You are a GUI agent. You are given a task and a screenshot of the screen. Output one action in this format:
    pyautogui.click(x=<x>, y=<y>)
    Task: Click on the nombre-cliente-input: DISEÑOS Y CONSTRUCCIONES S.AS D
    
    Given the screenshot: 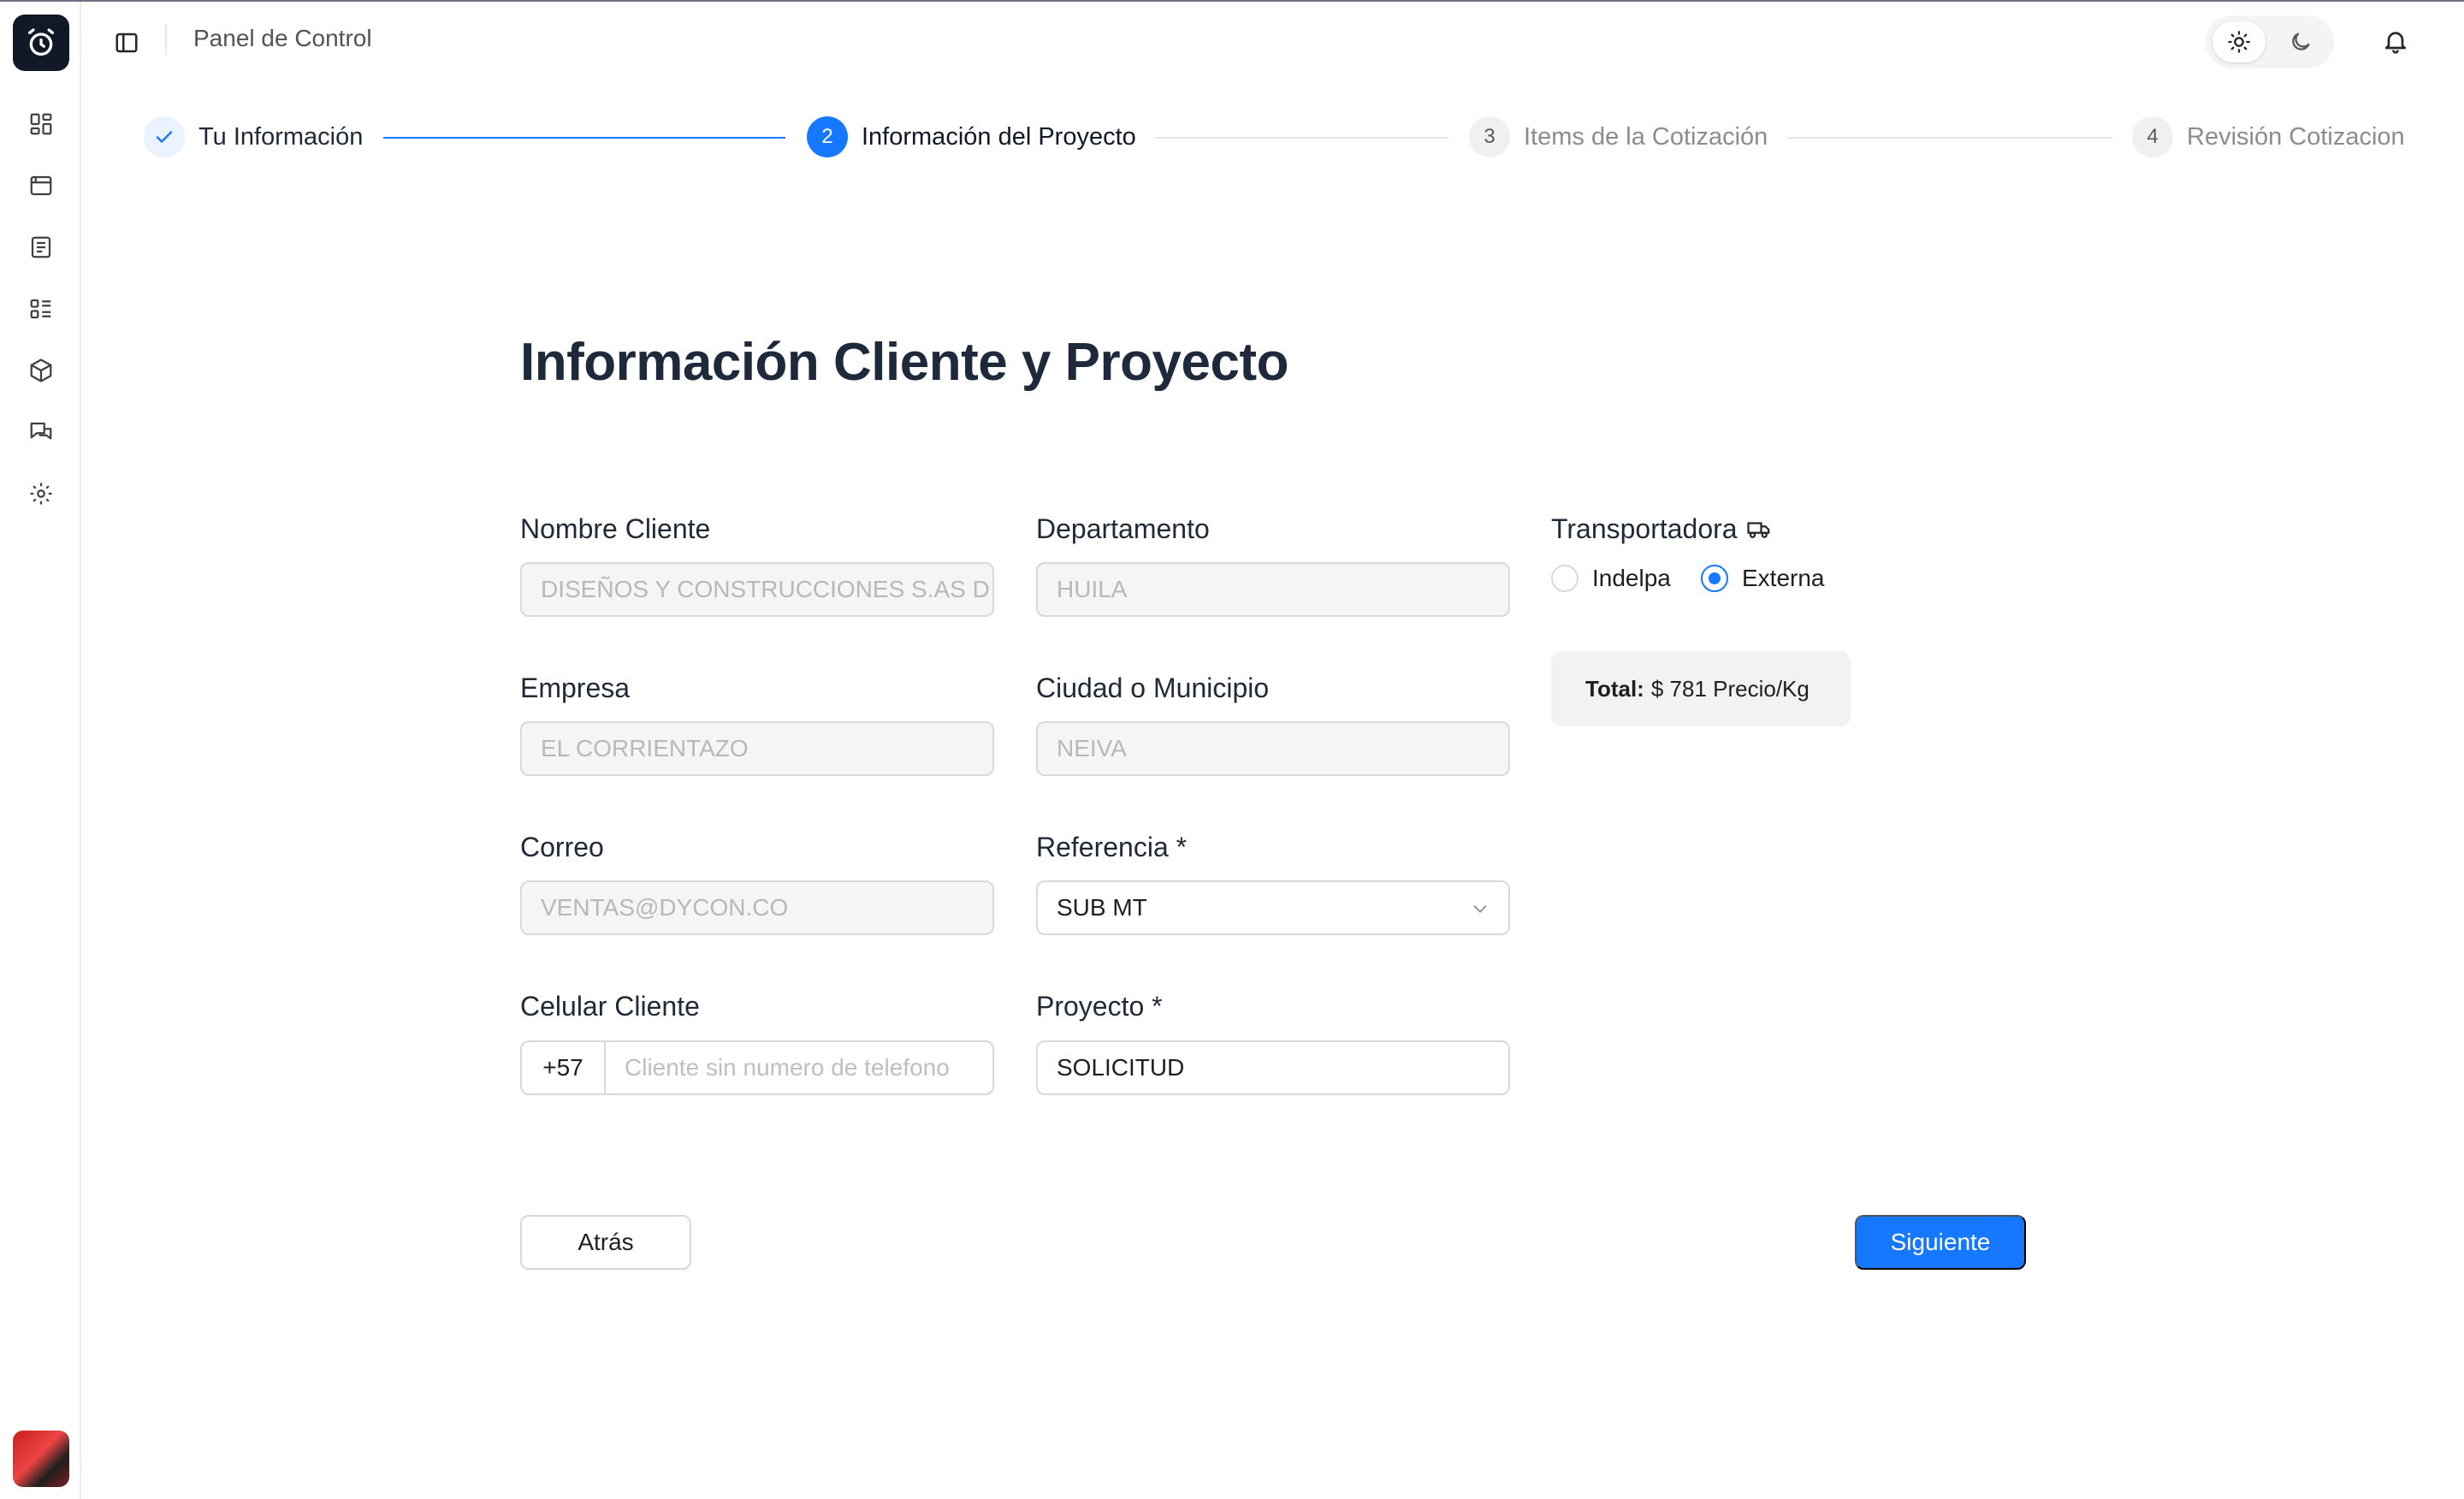 What is the action you would take?
    pyautogui.click(x=757, y=589)
    